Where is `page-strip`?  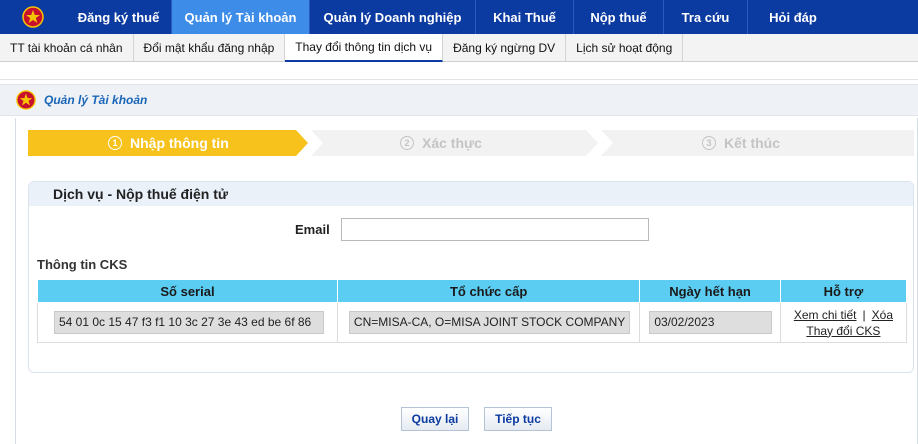
page-strip is located at coordinates (459, 71).